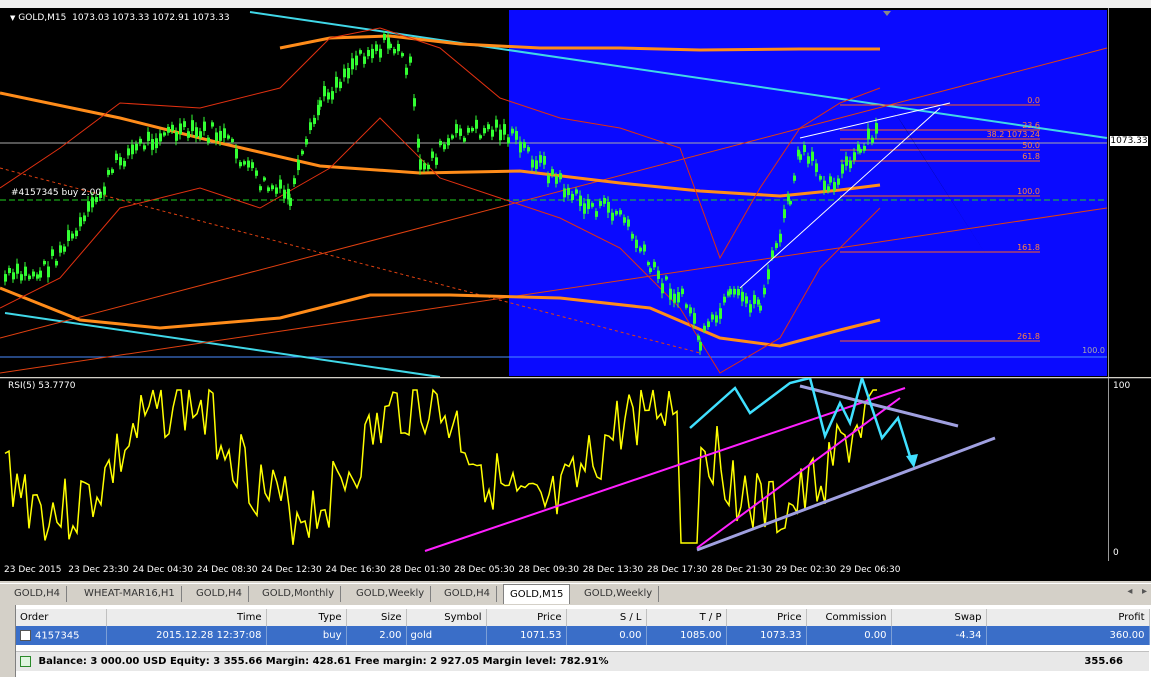  I want to click on chart-collapse-icon: ▼, so click(12, 18).